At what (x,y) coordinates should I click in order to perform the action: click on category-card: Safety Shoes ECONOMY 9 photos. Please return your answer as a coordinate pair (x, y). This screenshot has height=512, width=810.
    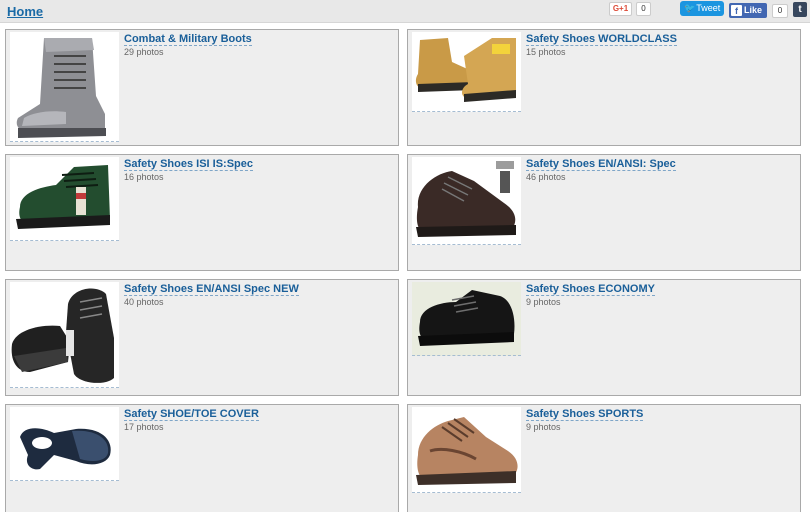
    Looking at the image, I should click on (604, 337).